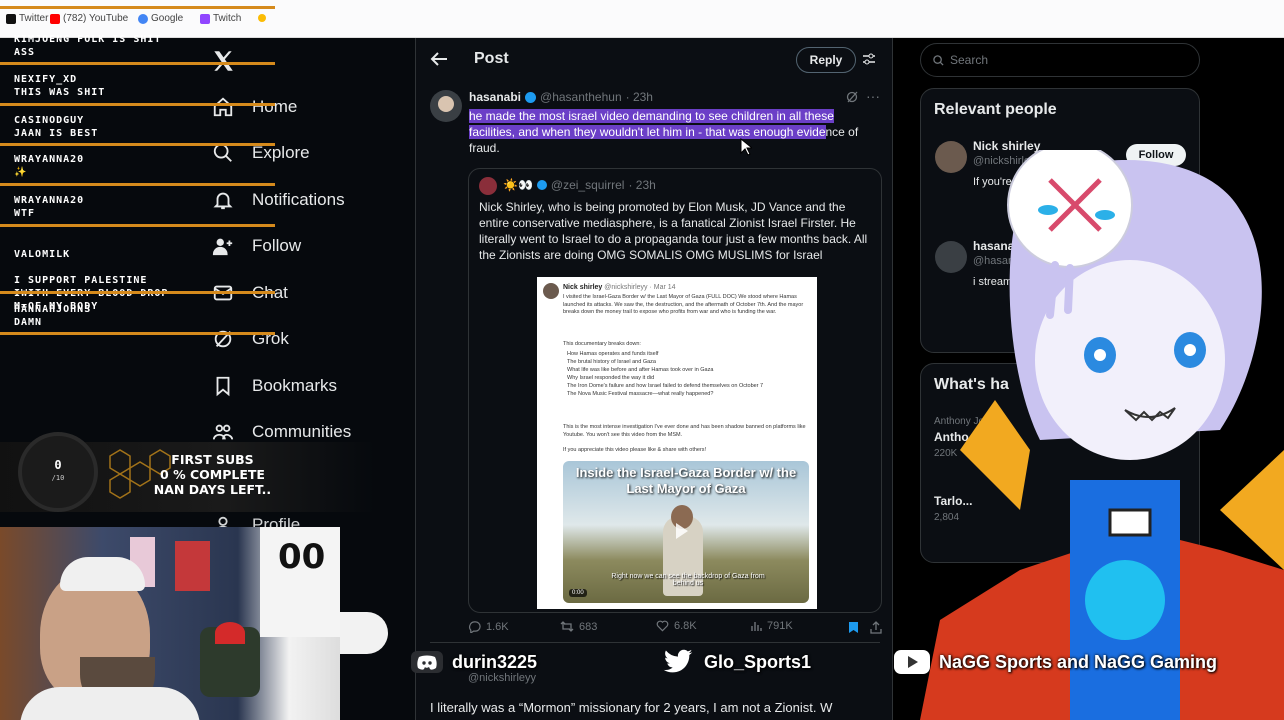 This screenshot has width=1284, height=720. I want to click on play-icon, so click(682, 531).